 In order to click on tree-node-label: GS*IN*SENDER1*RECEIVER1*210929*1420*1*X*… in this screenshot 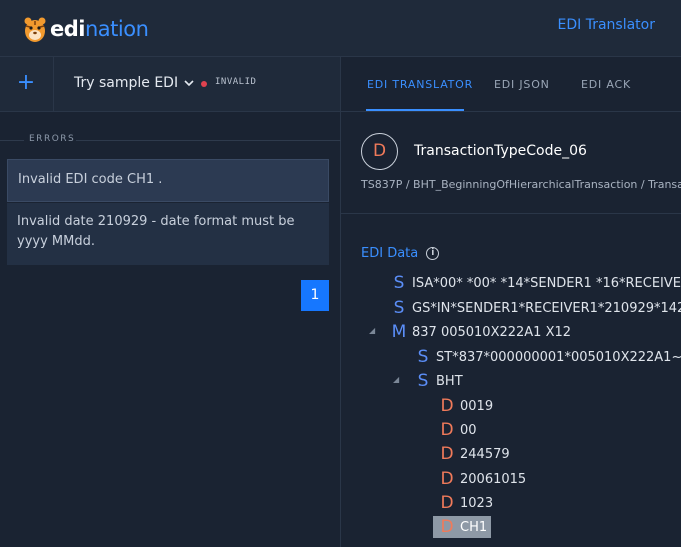, I will do `click(546, 308)`.